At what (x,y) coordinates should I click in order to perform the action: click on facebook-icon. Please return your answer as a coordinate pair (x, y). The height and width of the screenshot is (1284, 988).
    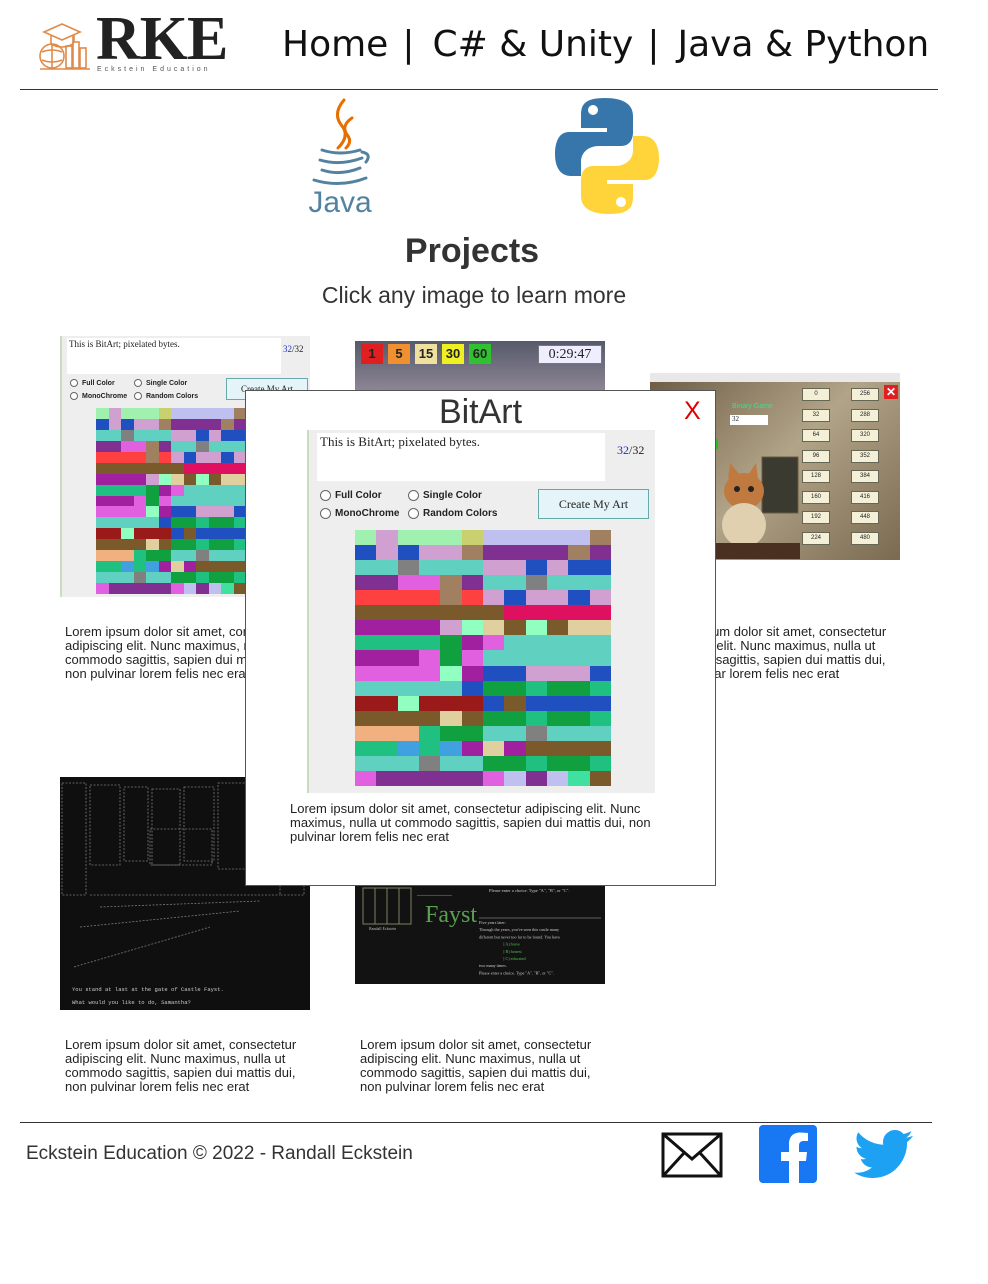
    Looking at the image, I should click on (788, 1154).